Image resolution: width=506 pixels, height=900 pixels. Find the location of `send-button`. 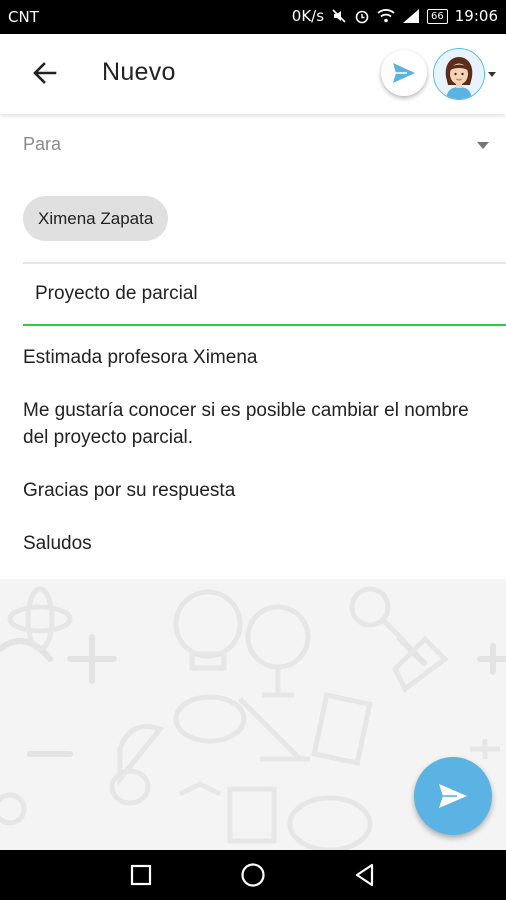

send-button is located at coordinates (404, 73).